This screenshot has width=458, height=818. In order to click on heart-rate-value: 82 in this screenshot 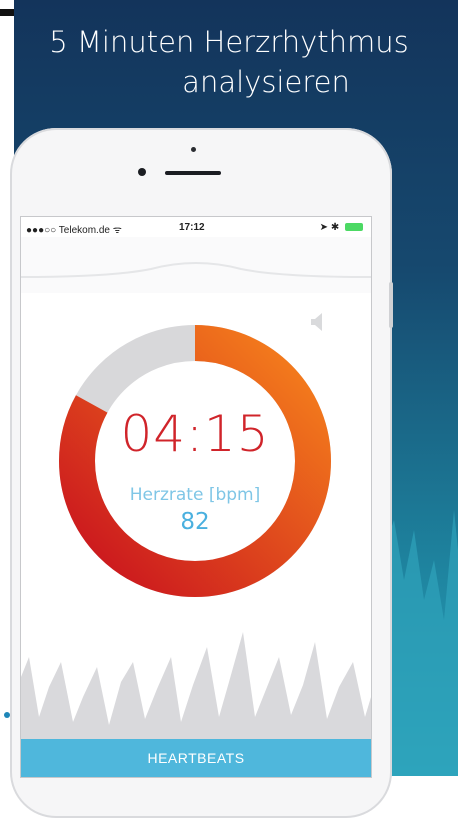, I will do `click(195, 522)`.